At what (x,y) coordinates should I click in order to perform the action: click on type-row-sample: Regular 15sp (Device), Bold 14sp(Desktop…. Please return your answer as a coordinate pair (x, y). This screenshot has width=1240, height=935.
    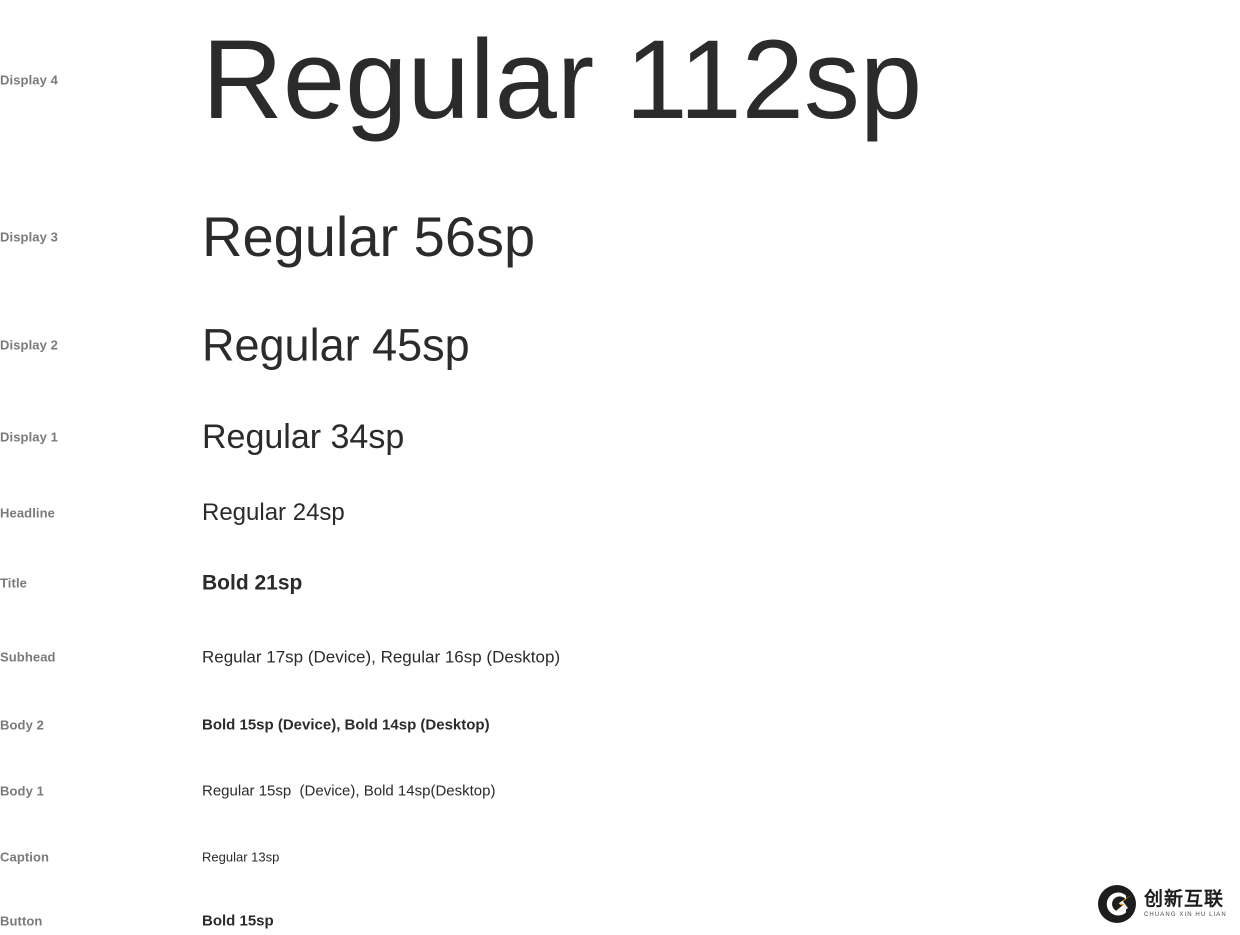
    Looking at the image, I should click on (349, 791).